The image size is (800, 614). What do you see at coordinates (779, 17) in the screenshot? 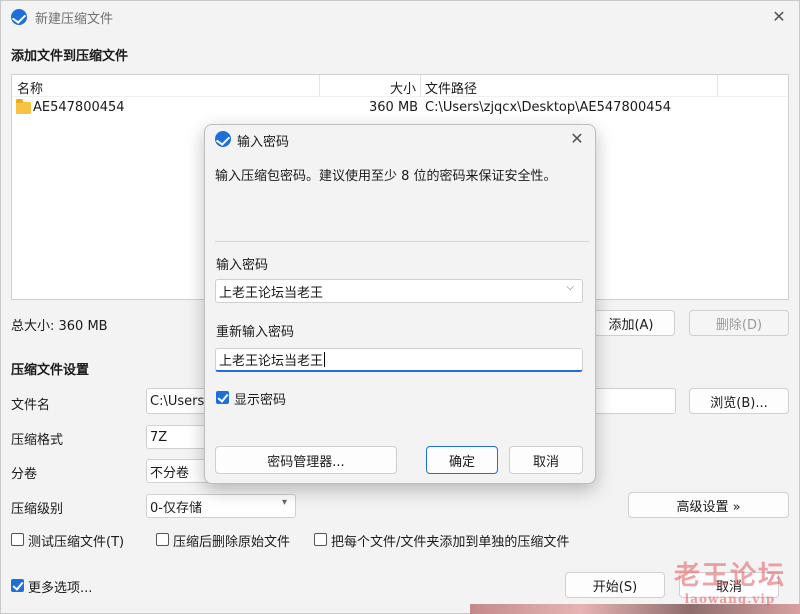
I see `close-icon: ✕` at bounding box center [779, 17].